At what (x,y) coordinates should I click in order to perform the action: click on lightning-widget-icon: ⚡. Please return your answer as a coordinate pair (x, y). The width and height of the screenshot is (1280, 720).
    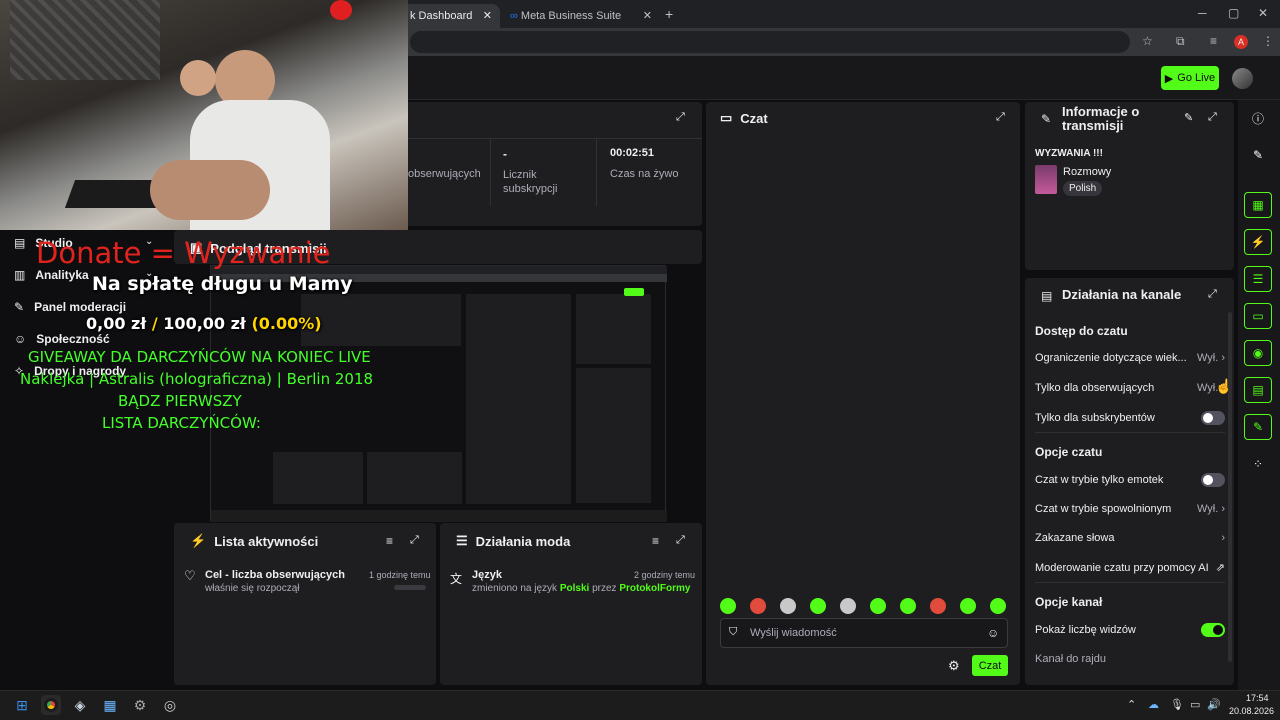
    Looking at the image, I should click on (1258, 242).